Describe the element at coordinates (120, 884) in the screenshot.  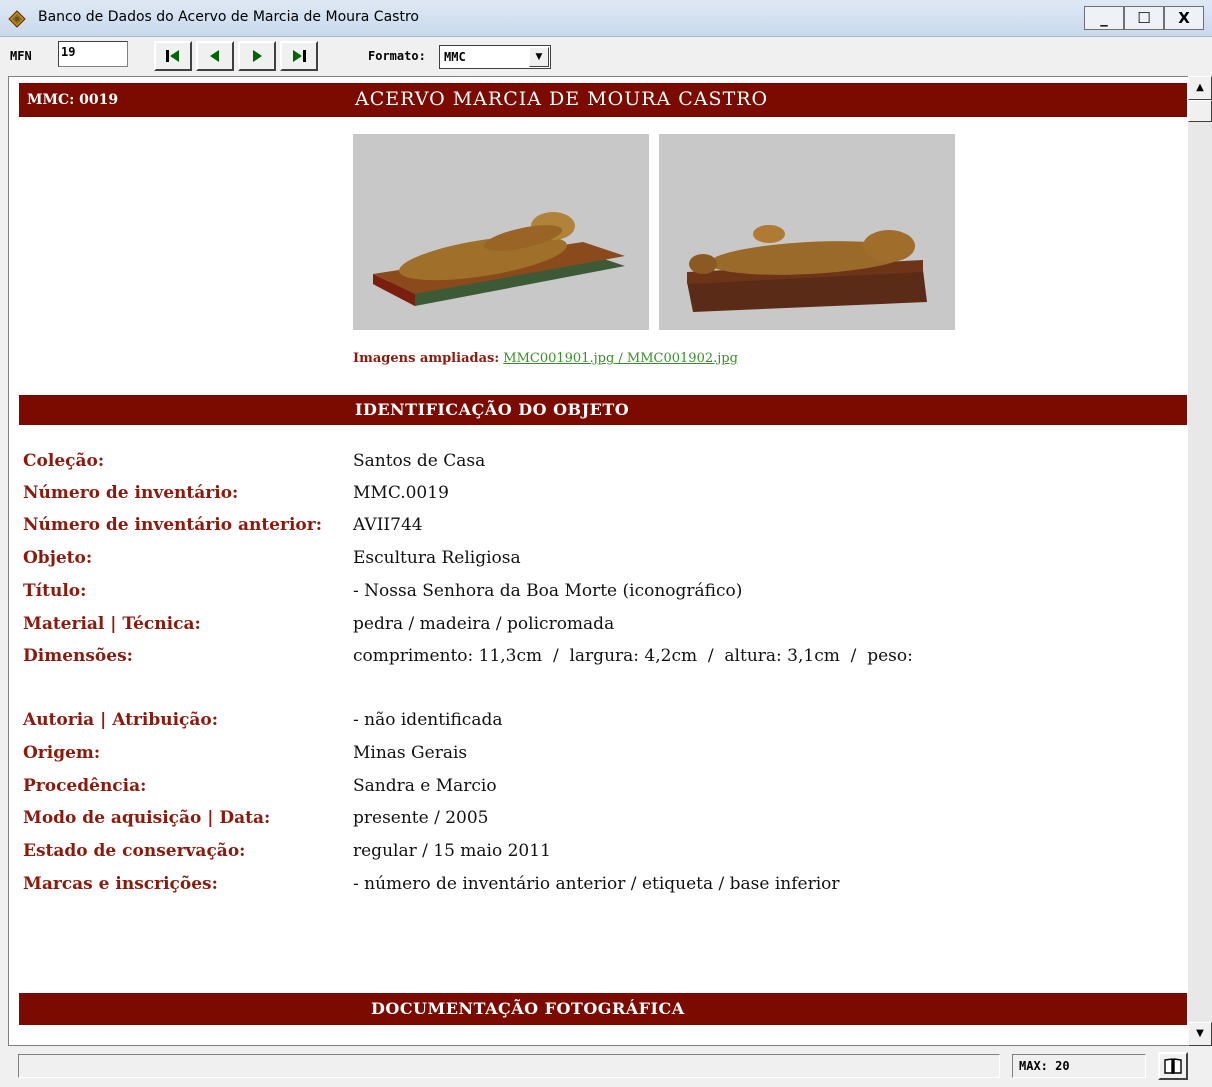
I see `field-label-marcas: Marcas e inscrições:` at that location.